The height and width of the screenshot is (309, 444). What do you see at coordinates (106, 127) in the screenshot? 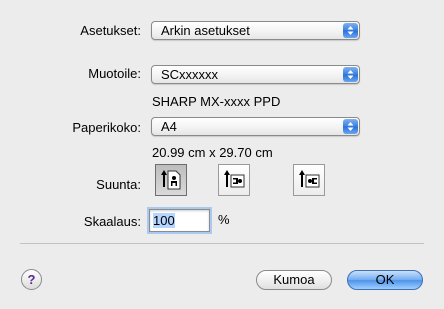
I see `paper-size-label: Paperikoko:` at bounding box center [106, 127].